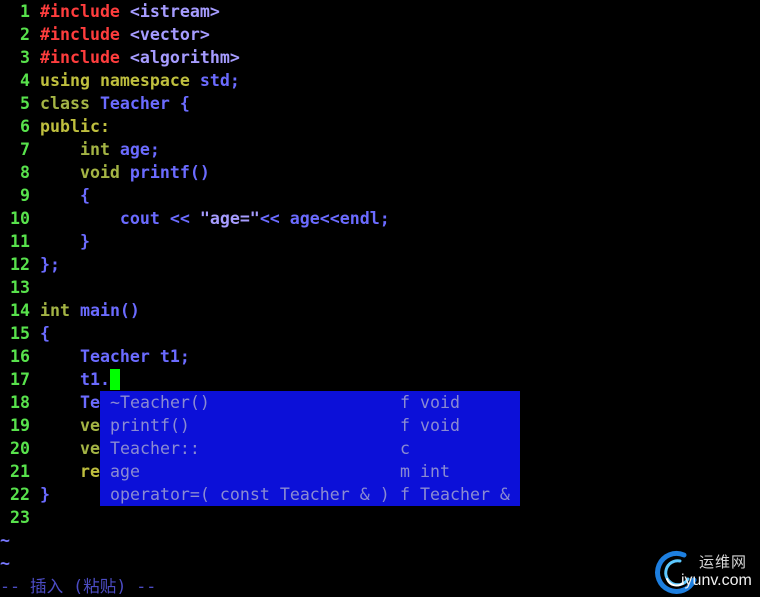 Image resolution: width=760 pixels, height=597 pixels. Describe the element at coordinates (25, 57) in the screenshot. I see `line-number: 3` at that location.